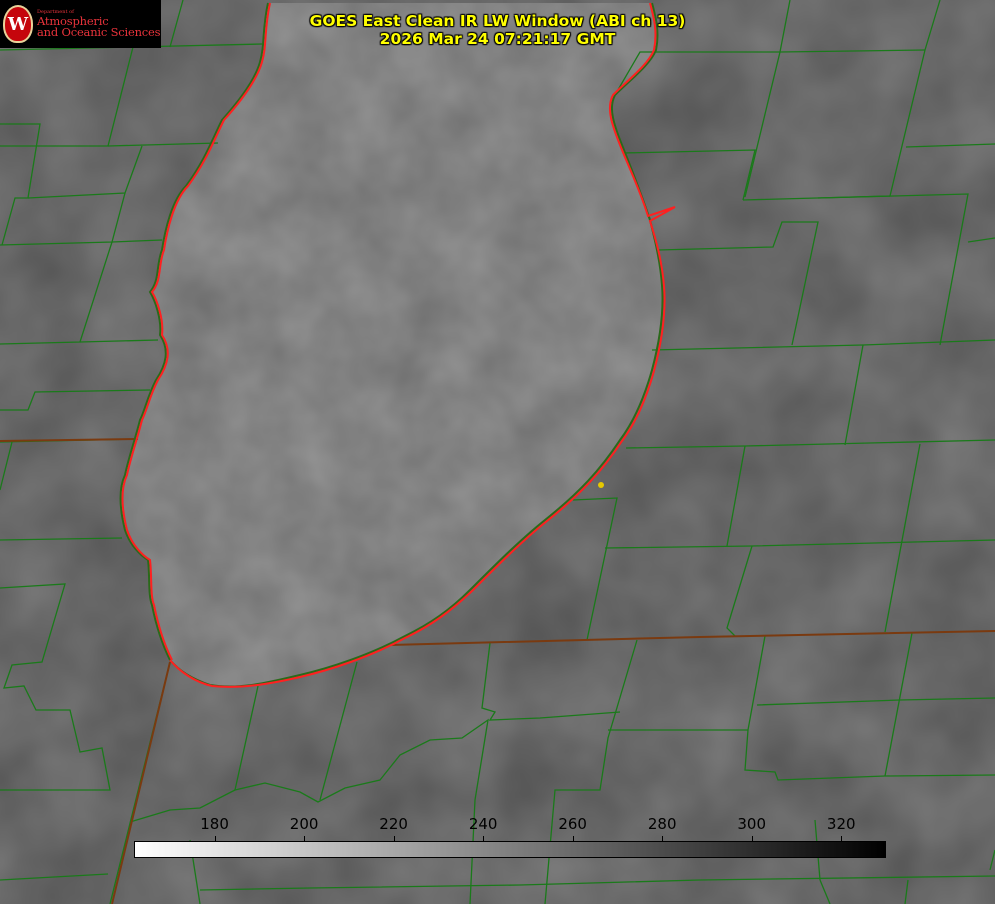  Describe the element at coordinates (841, 824) in the screenshot. I see `colorbar-tick-label: 320` at that location.